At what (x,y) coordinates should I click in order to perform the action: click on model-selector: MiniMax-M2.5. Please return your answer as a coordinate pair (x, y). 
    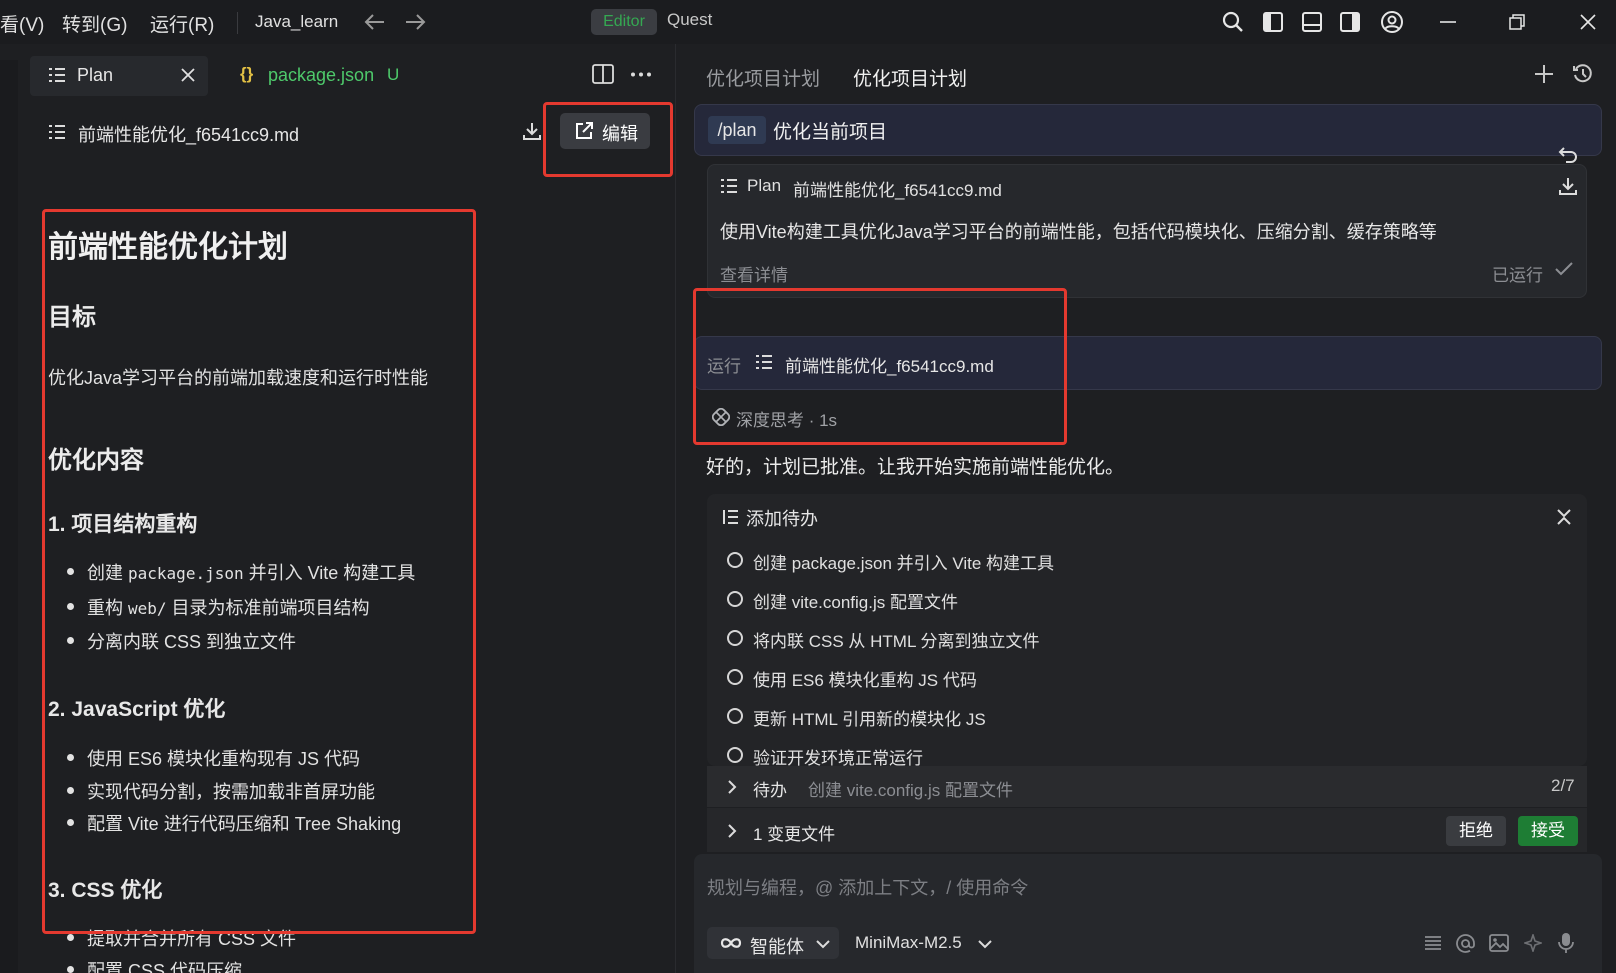
    Looking at the image, I should click on (908, 943).